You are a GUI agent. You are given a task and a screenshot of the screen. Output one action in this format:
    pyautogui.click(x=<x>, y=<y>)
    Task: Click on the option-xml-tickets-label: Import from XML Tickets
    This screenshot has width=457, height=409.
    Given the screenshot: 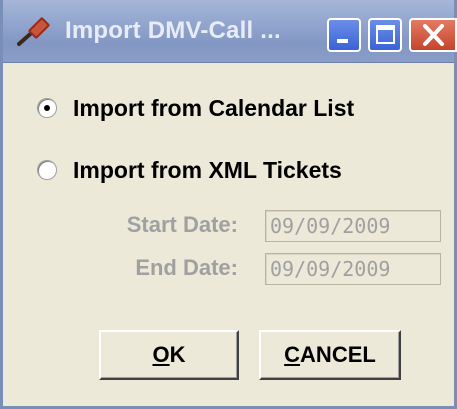 What is the action you would take?
    pyautogui.click(x=207, y=169)
    